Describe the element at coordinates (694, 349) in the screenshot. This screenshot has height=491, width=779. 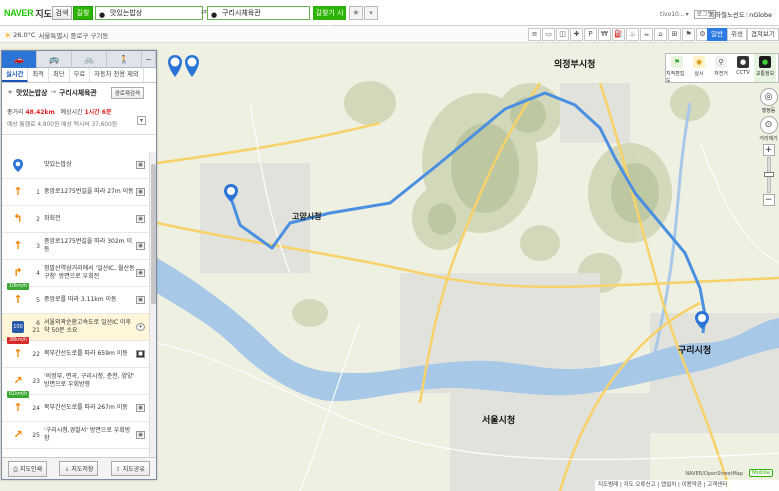
I see `map-label-guri: 구리시청` at that location.